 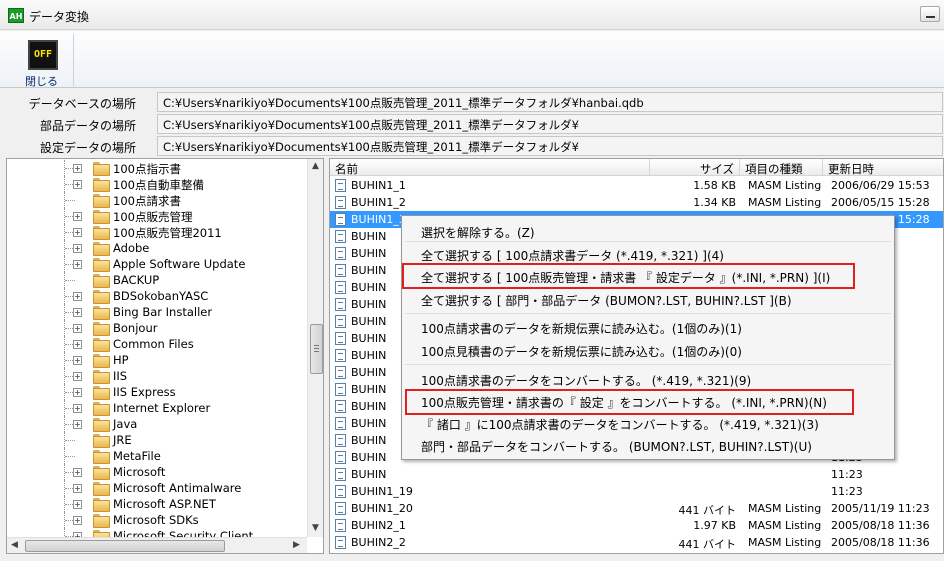 What do you see at coordinates (157, 200) in the screenshot?
I see `tree-item: 100点請求書` at bounding box center [157, 200].